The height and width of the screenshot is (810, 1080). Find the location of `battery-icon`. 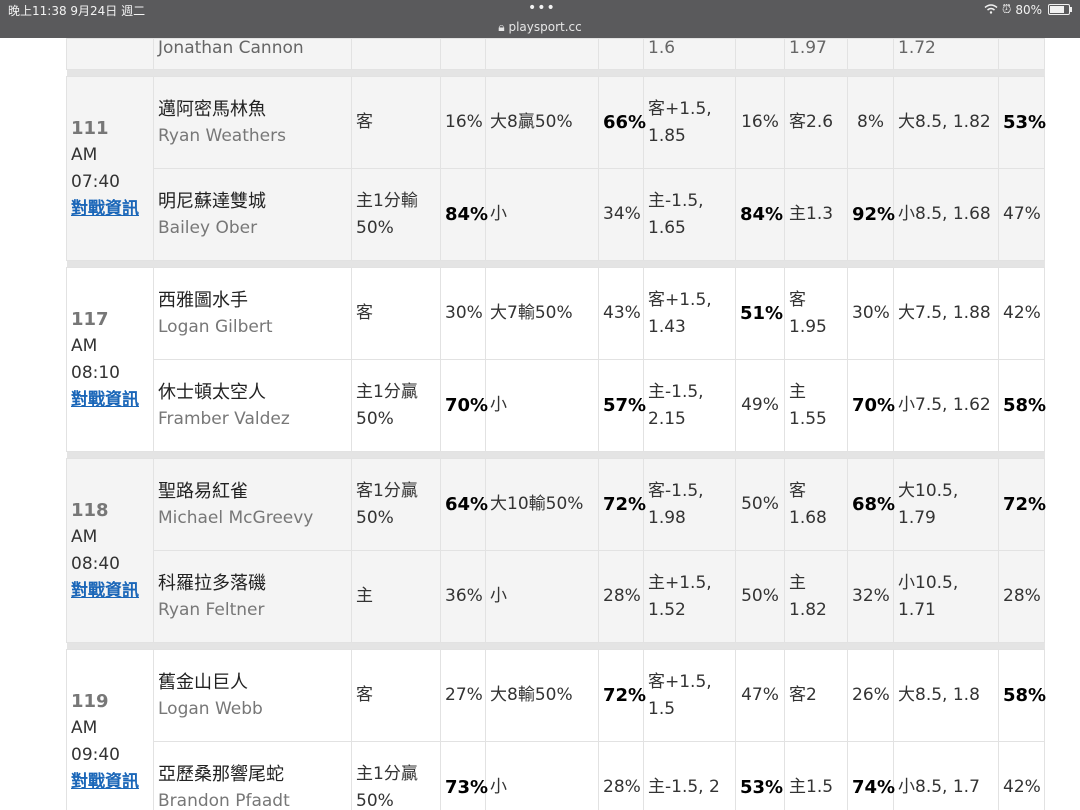

battery-icon is located at coordinates (1060, 9).